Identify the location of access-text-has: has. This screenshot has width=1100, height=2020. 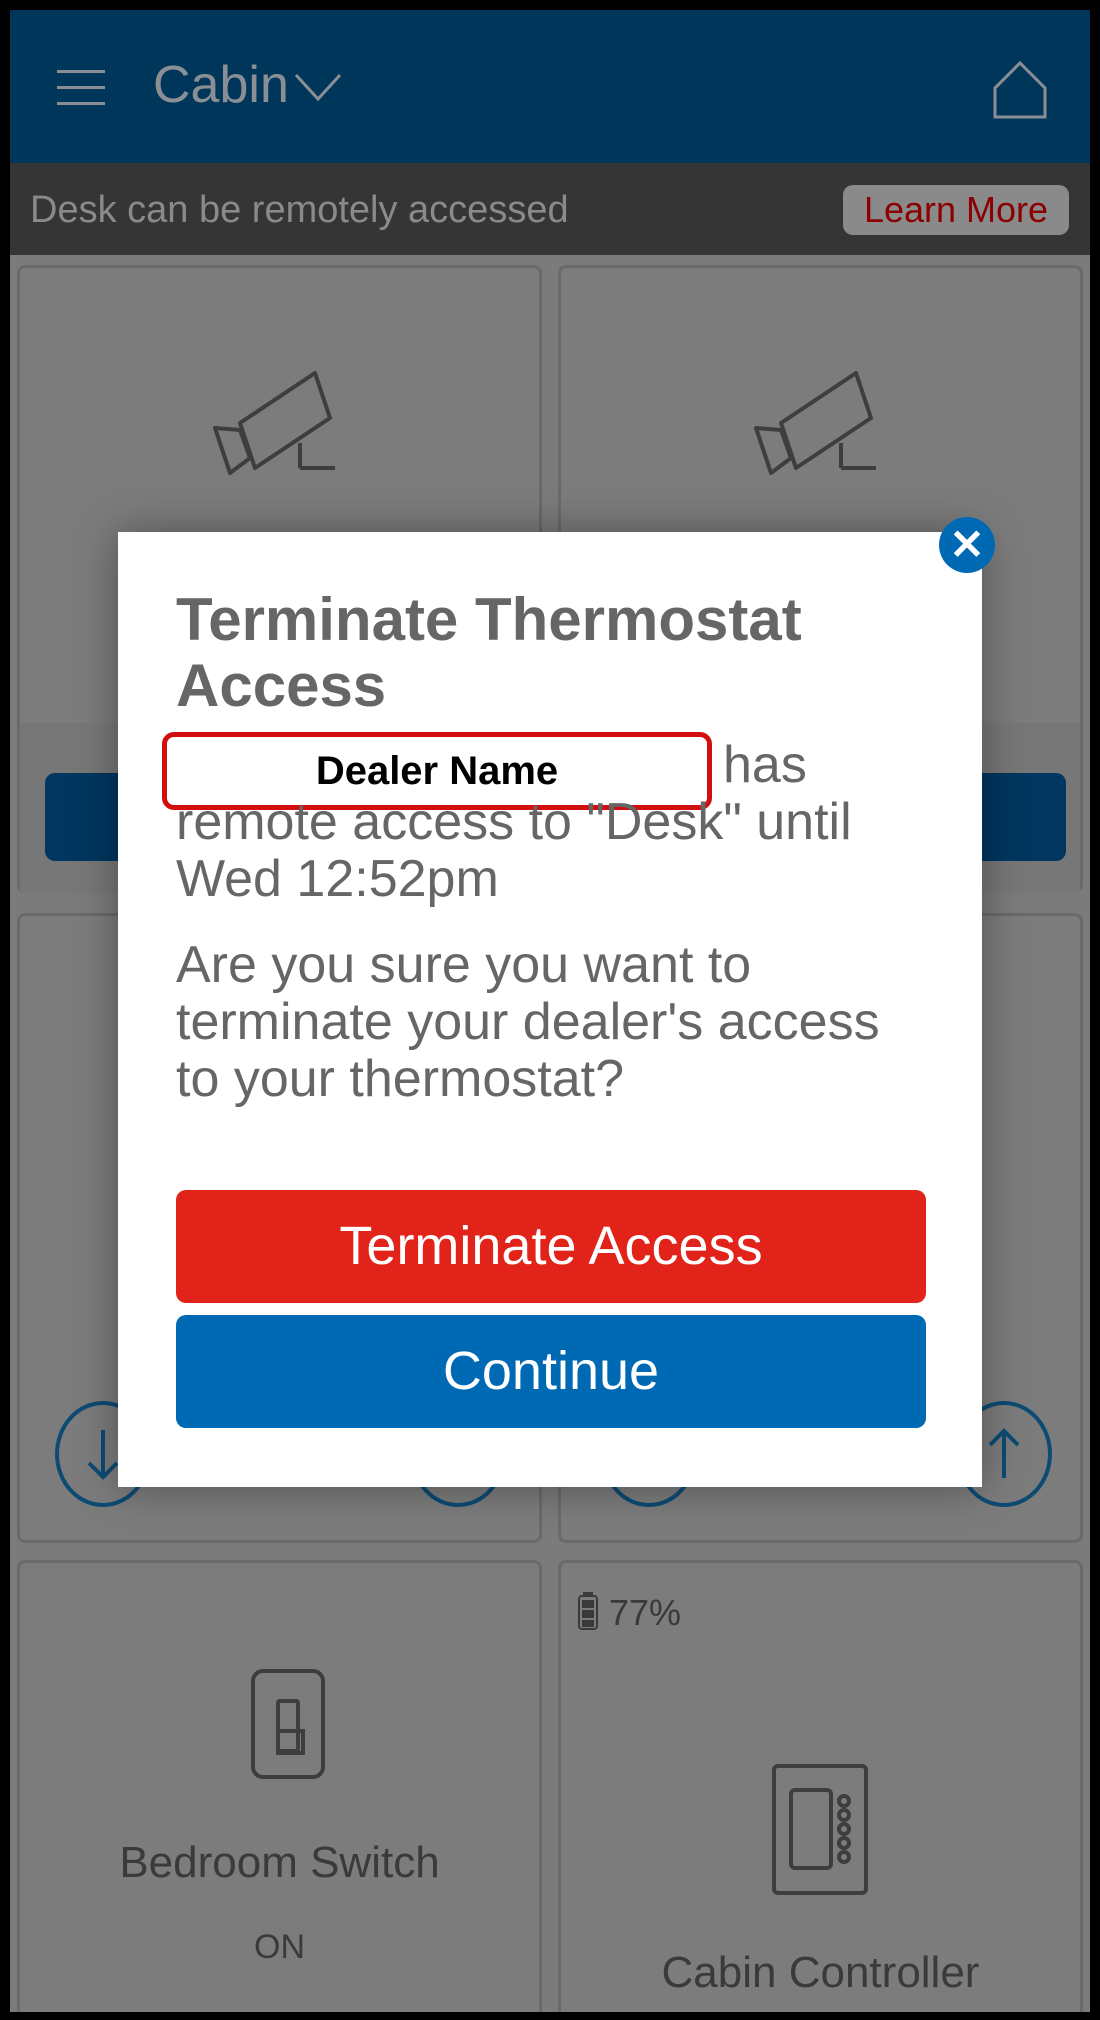
(765, 765).